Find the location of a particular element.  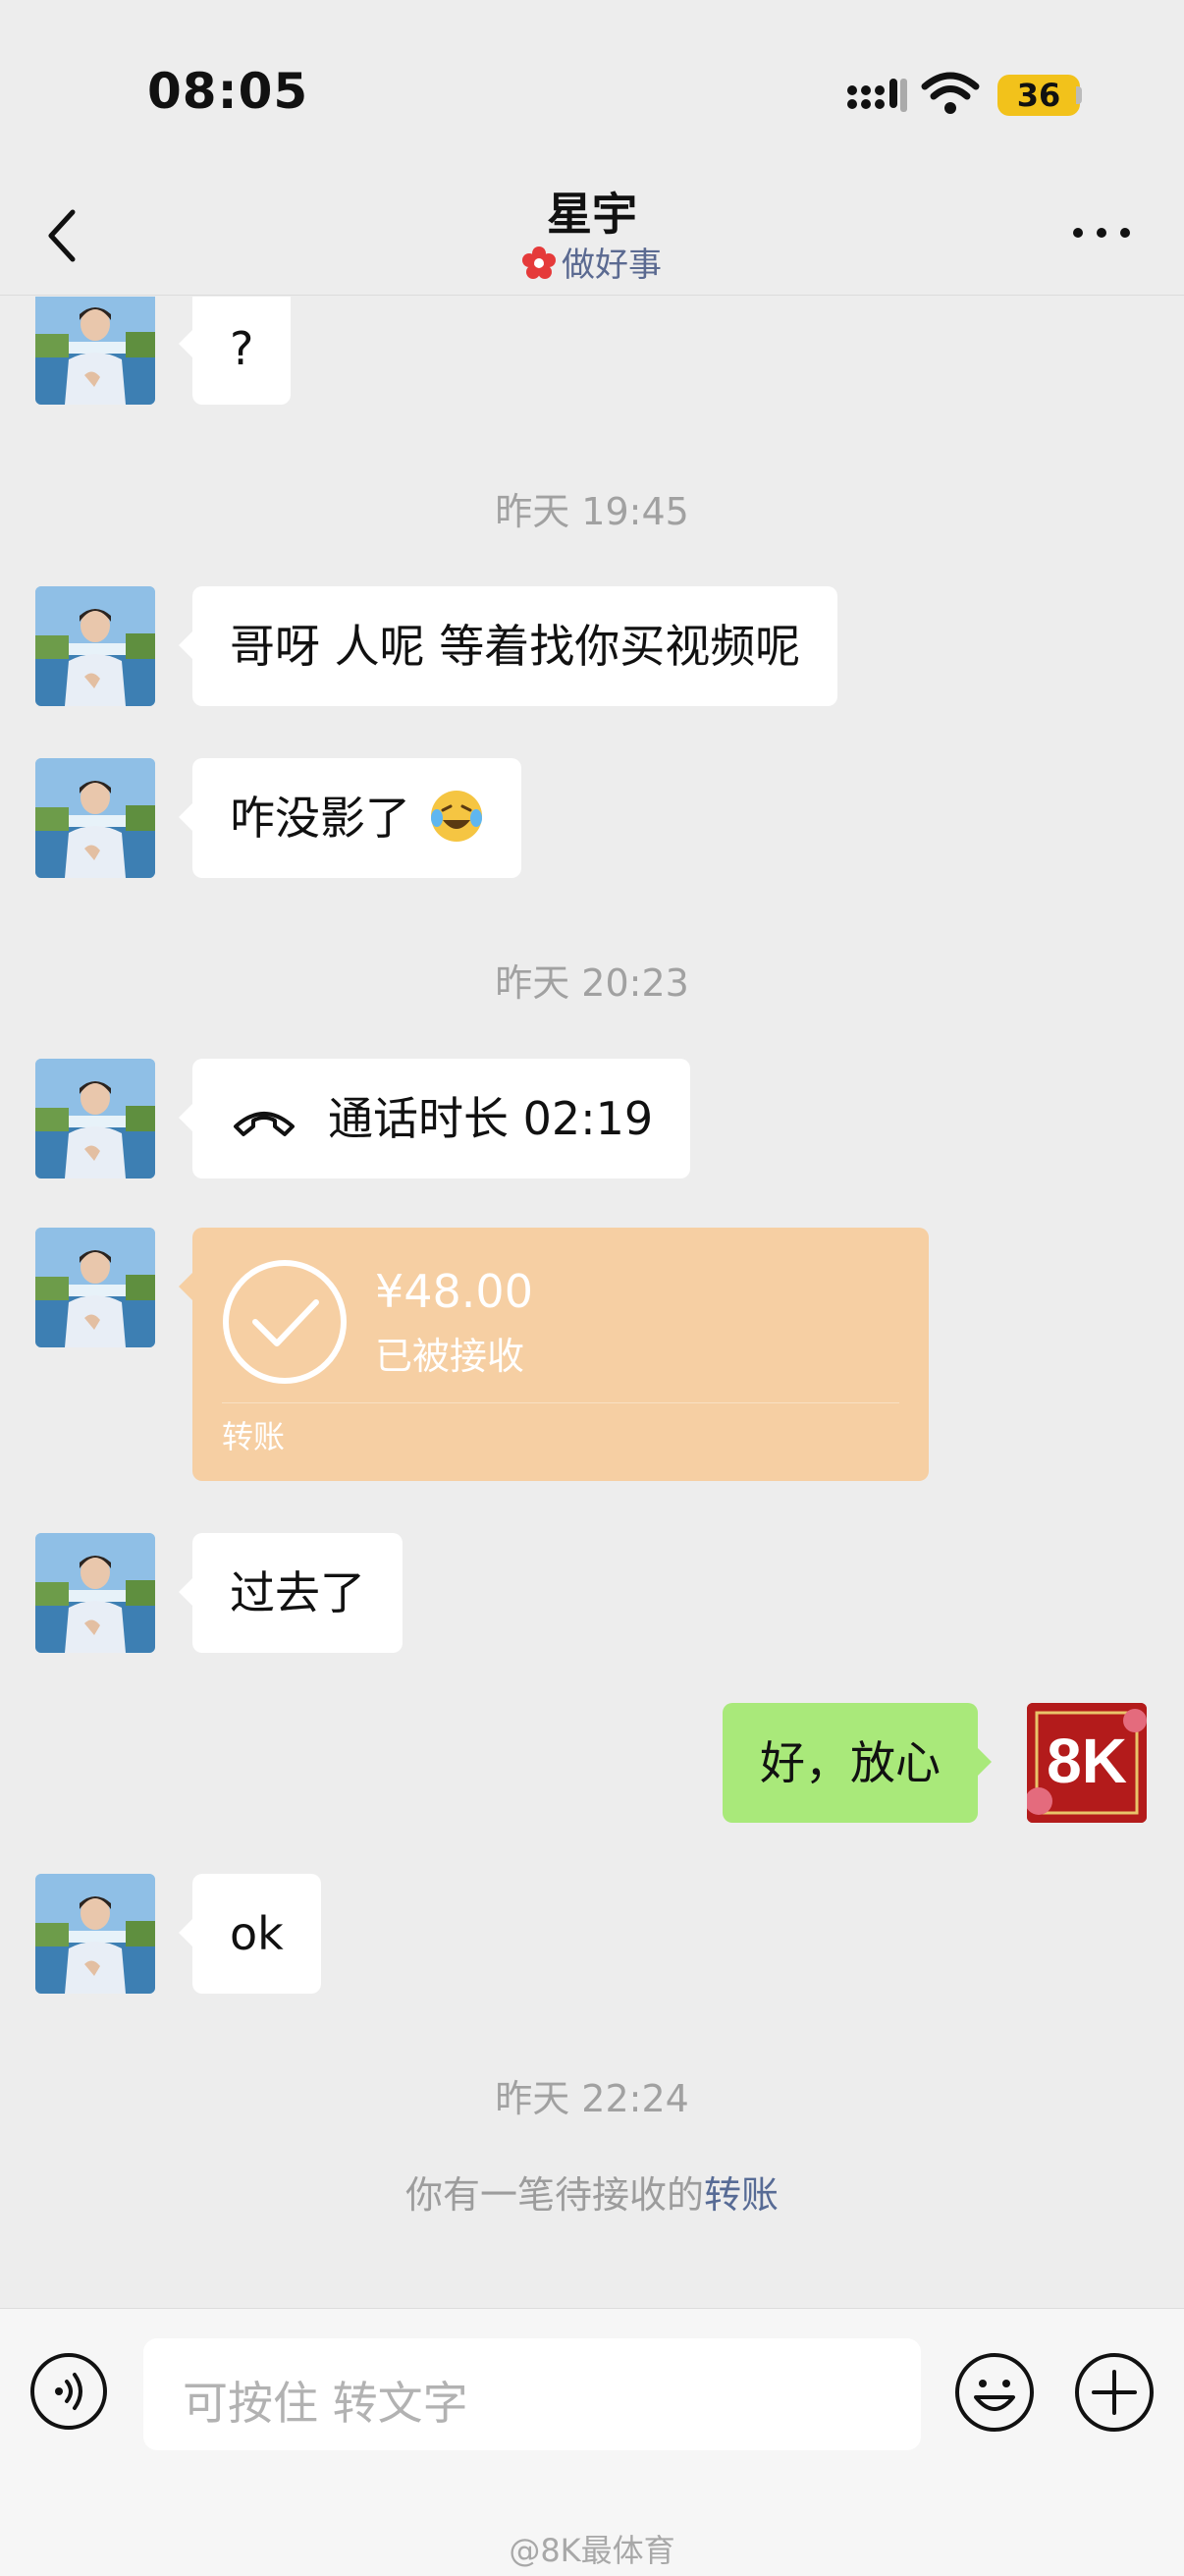

message-bubble: ok is located at coordinates (250, 1934).